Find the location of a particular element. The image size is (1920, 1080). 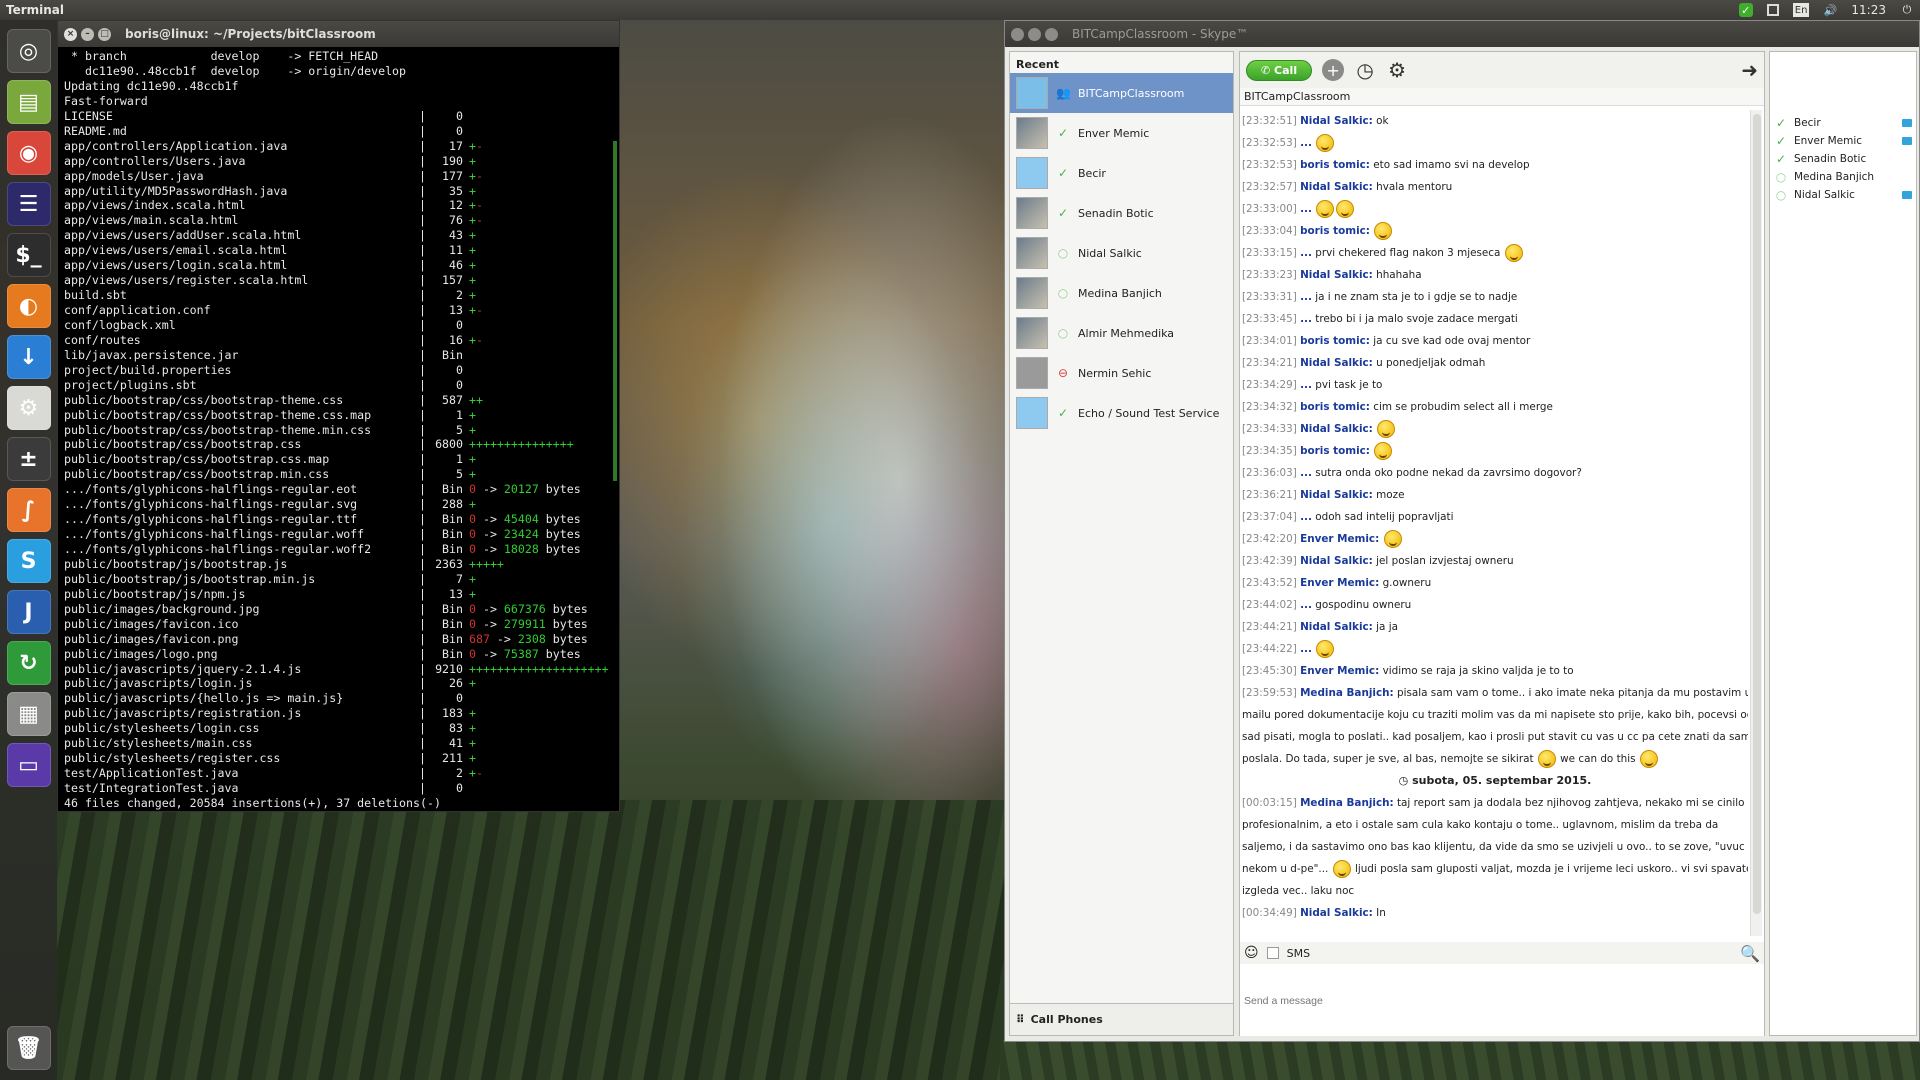

gear-icon: ⚙ is located at coordinates (1397, 70).